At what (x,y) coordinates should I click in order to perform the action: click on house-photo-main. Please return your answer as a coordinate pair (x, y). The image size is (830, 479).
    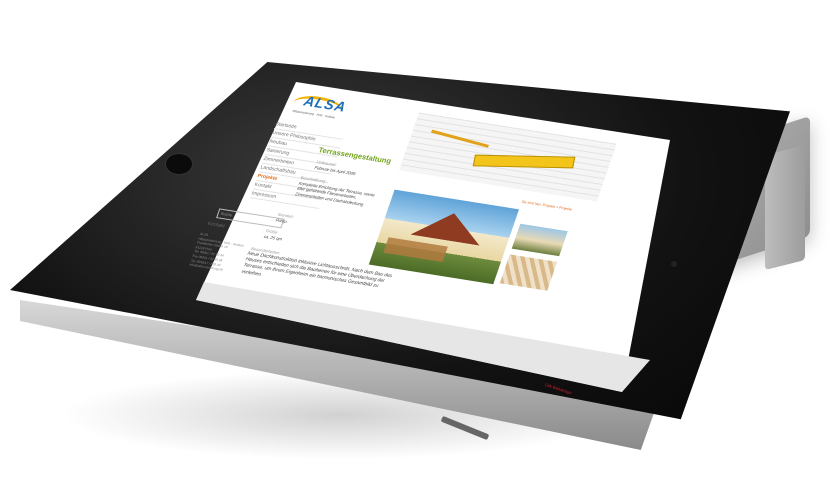
    Looking at the image, I should click on (444, 237).